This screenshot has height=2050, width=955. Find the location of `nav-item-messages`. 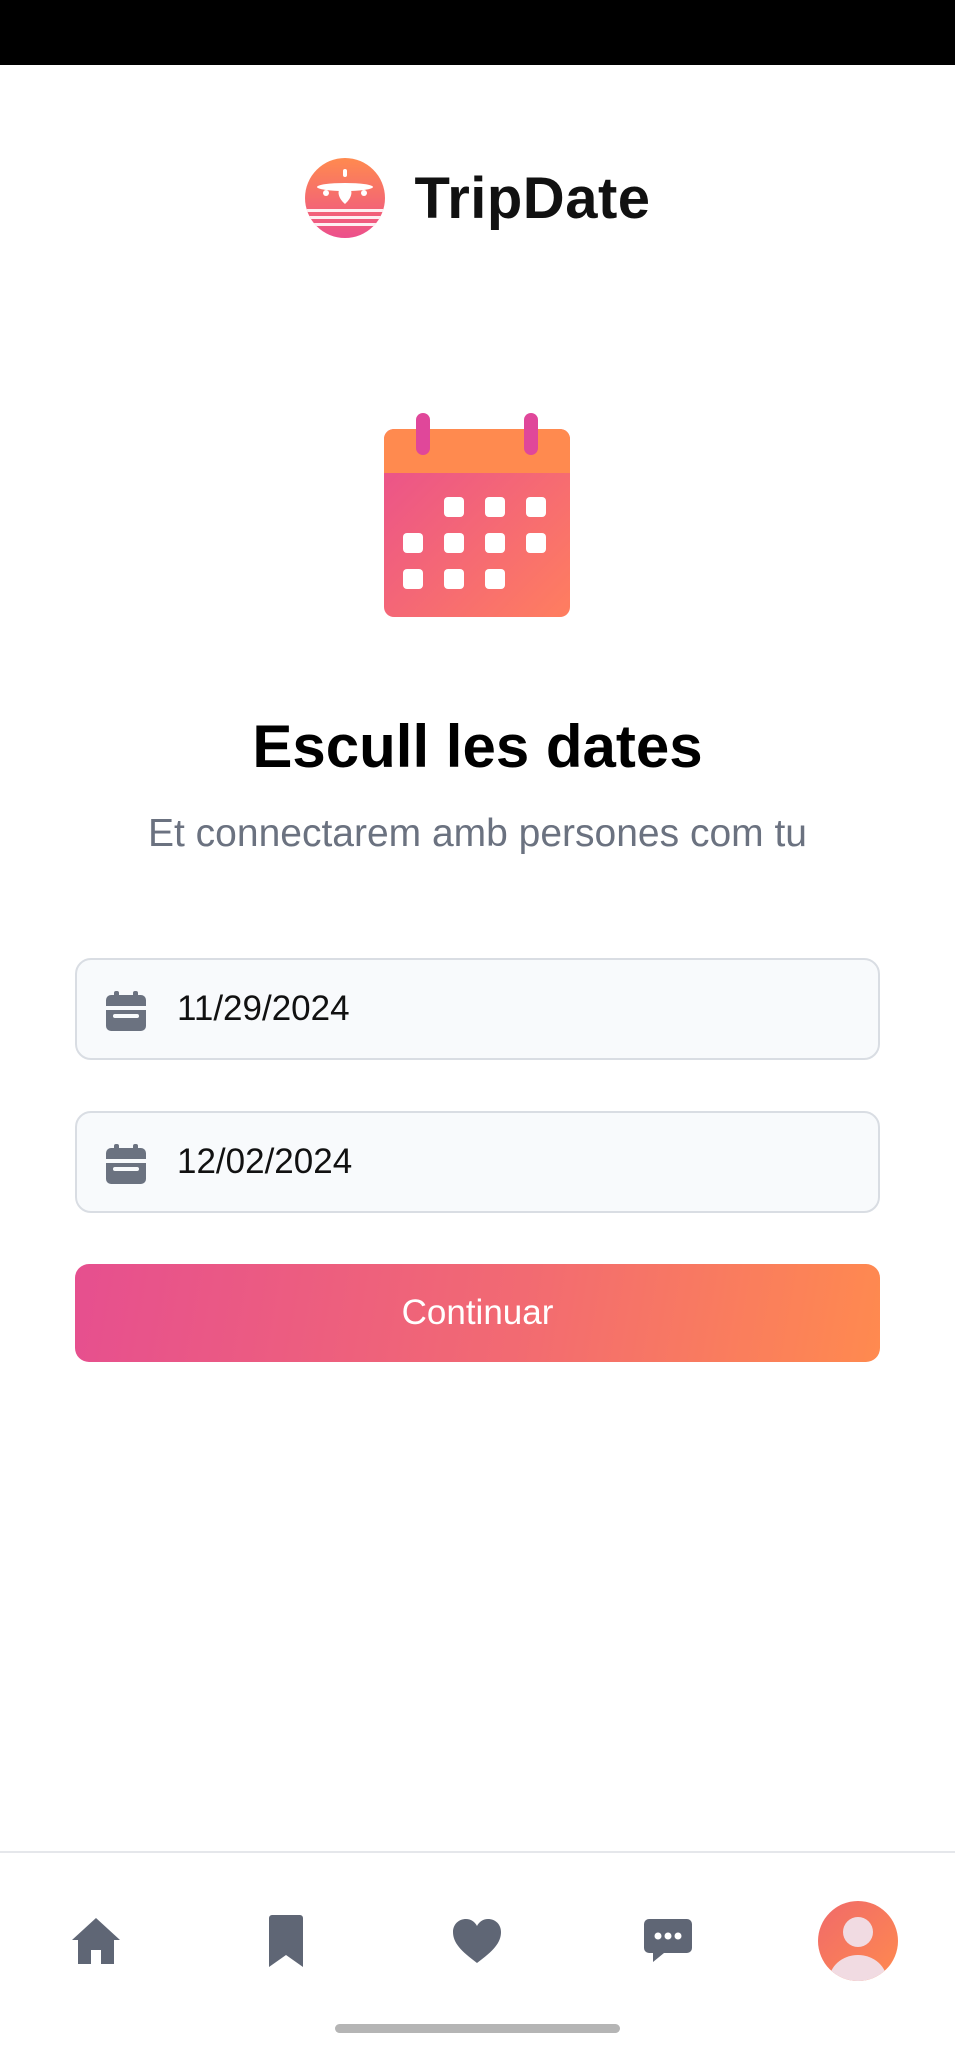

nav-item-messages is located at coordinates (668, 1943).